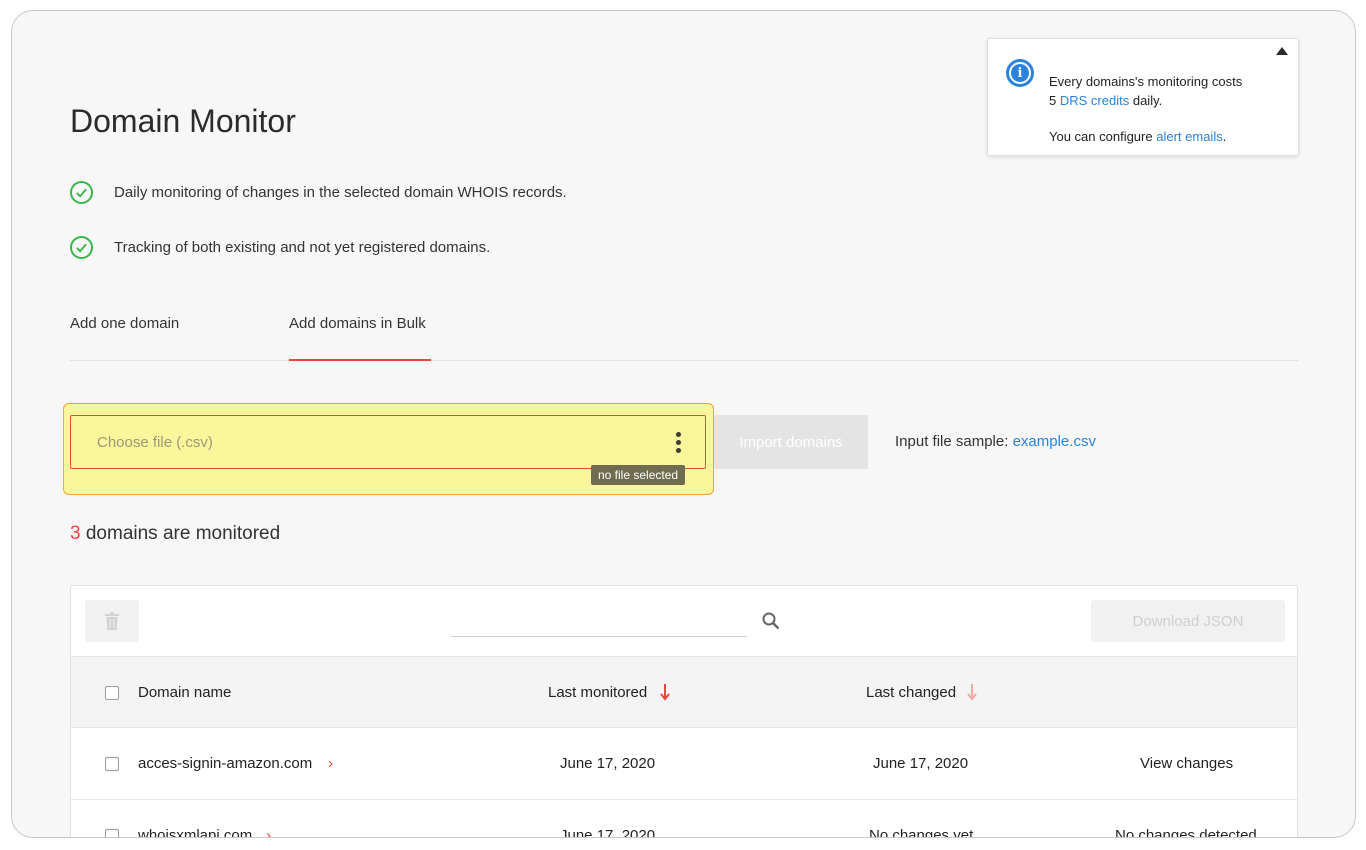 This screenshot has width=1366, height=850. I want to click on info-credits-line: 5 DRS credits daily., so click(1105, 100).